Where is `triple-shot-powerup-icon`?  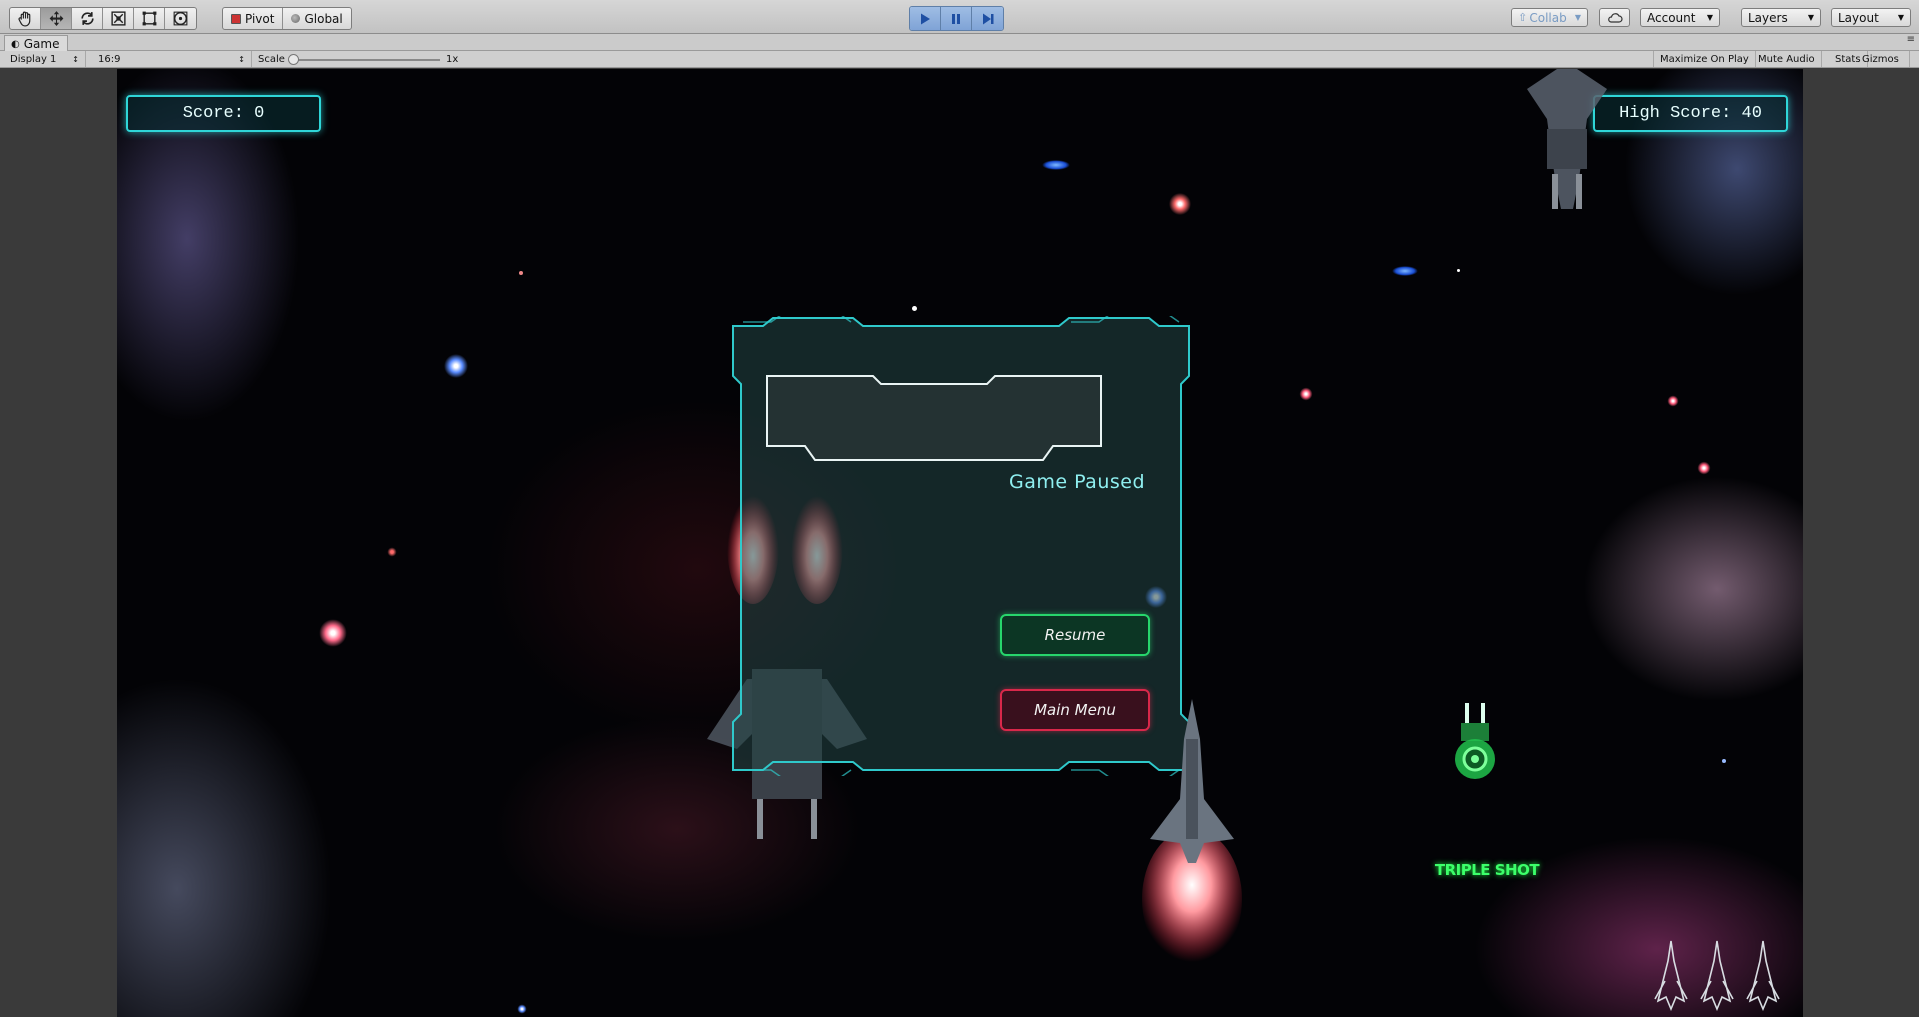
triple-shot-powerup-icon is located at coordinates (1475, 741).